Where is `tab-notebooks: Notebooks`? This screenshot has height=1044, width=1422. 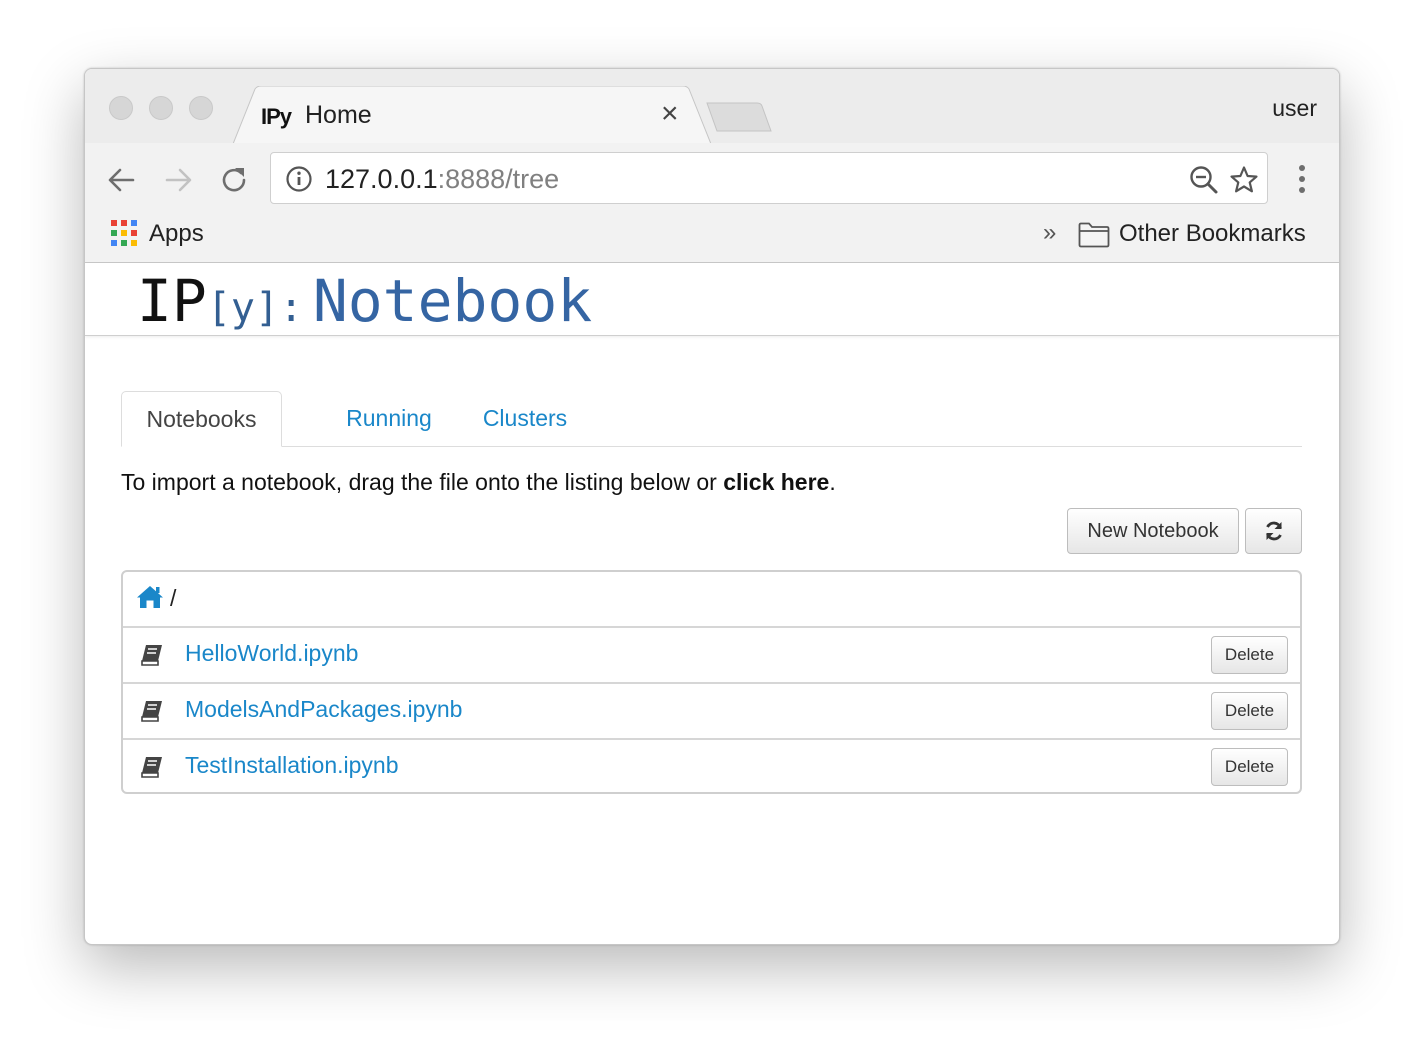 tab-notebooks: Notebooks is located at coordinates (201, 419).